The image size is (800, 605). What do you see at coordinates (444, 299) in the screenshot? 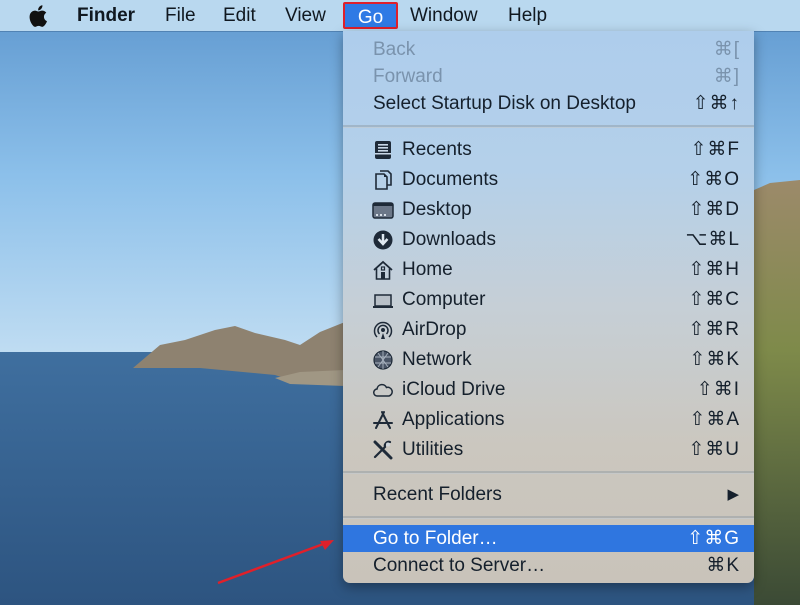
I see `menu-item-label: Computer` at bounding box center [444, 299].